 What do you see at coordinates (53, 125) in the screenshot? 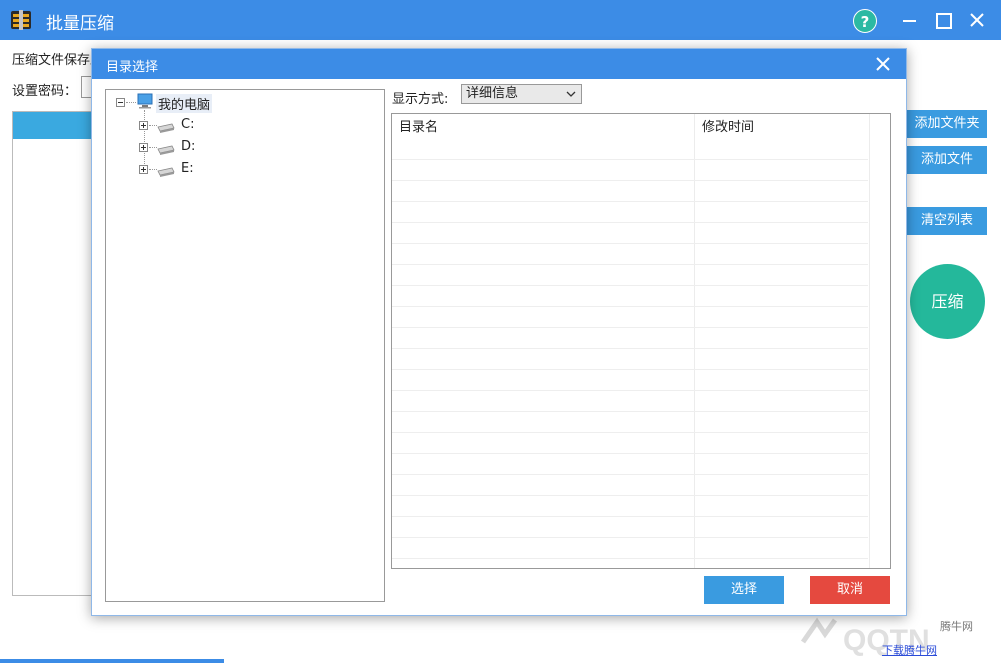
I see `file-list-header` at bounding box center [53, 125].